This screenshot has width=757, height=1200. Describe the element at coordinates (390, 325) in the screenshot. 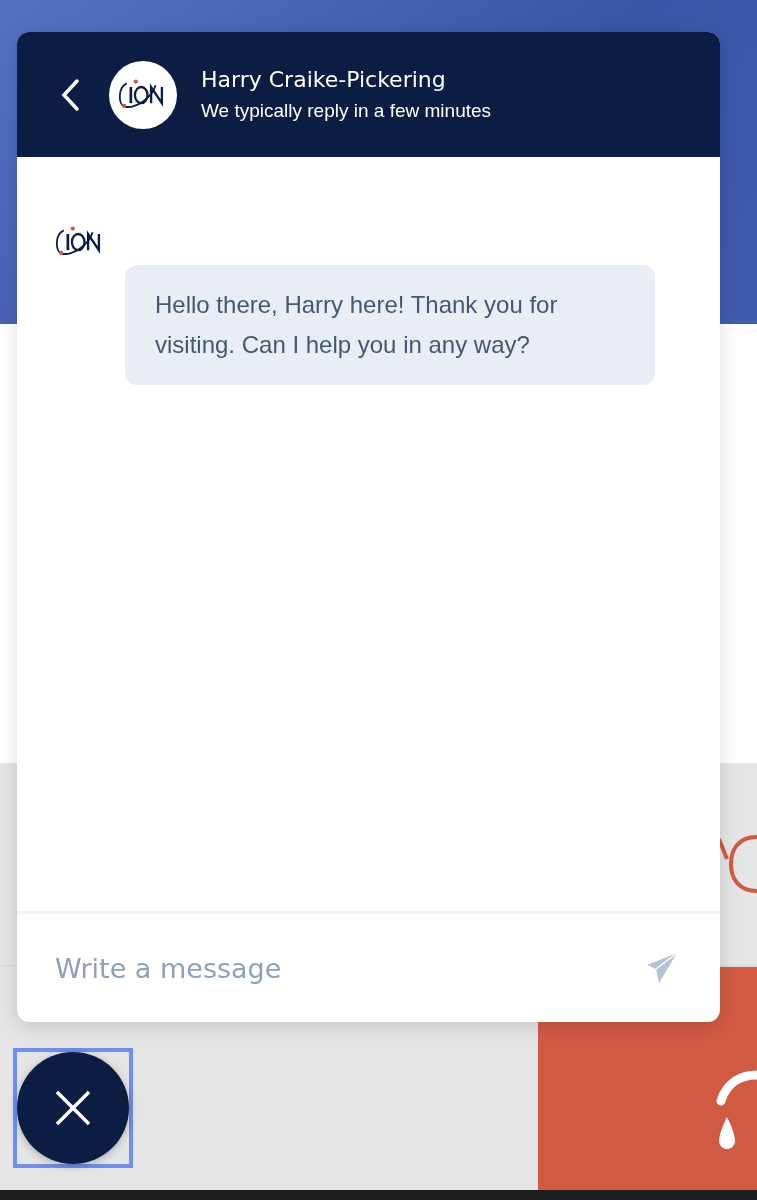

I see `message-bubble: Hello there, Harry here! Thank you for visiting. Can I help you in any way?` at that location.